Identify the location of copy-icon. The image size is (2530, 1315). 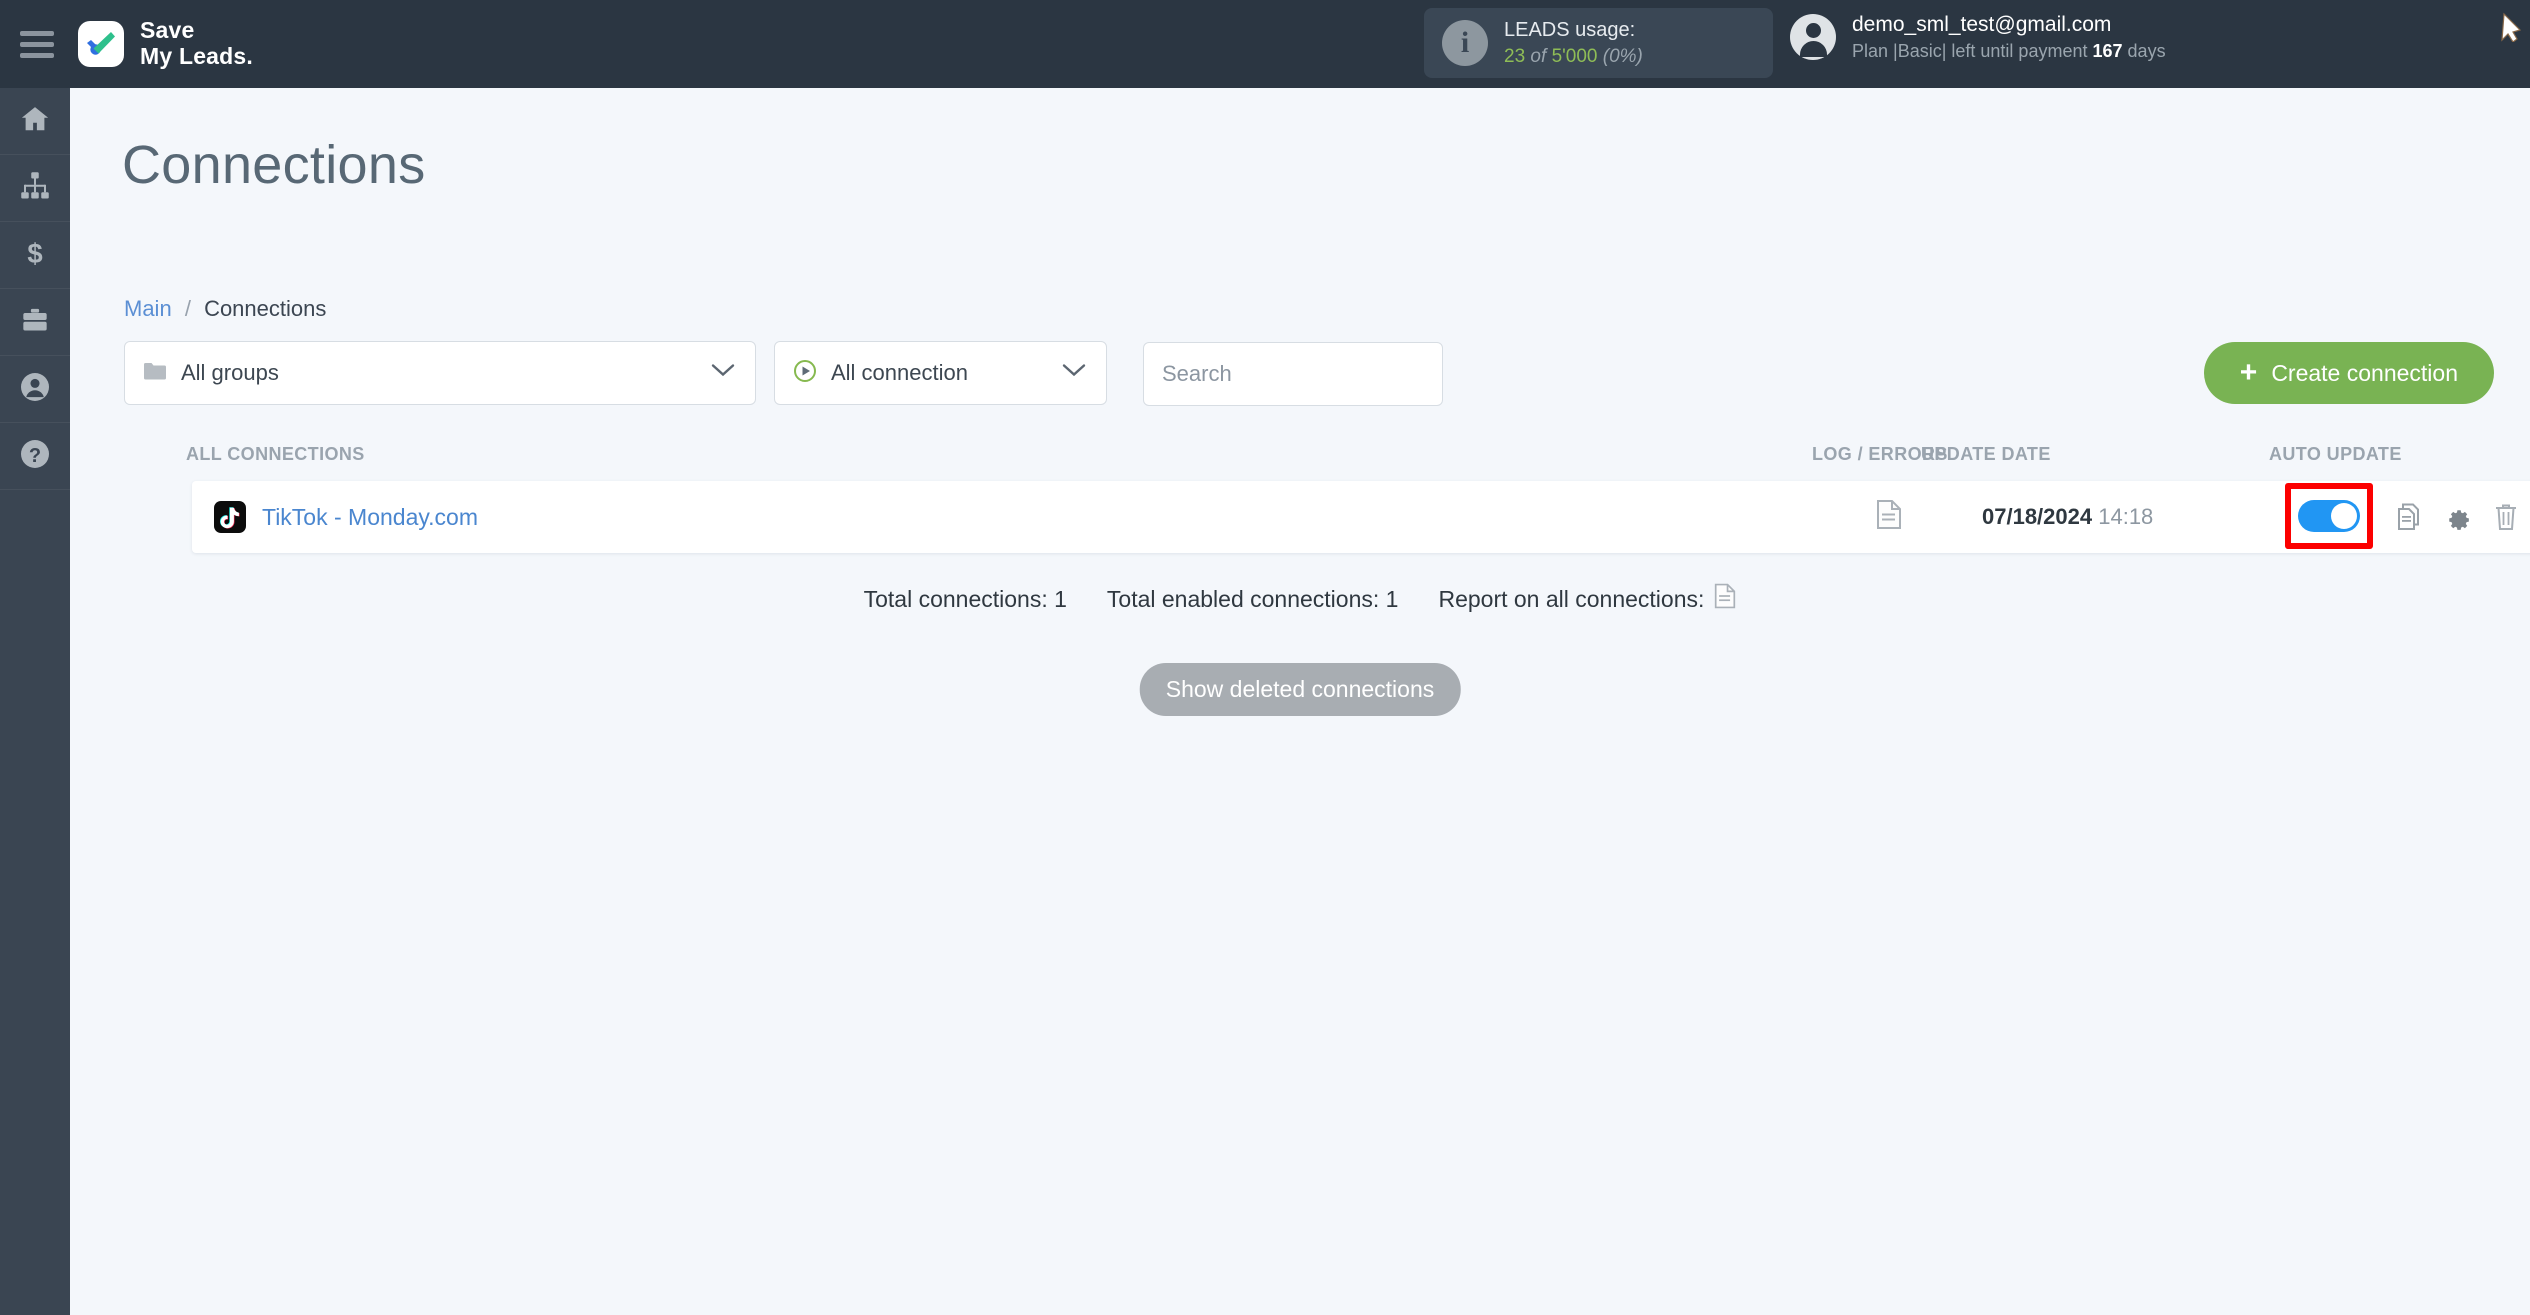
(2409, 517).